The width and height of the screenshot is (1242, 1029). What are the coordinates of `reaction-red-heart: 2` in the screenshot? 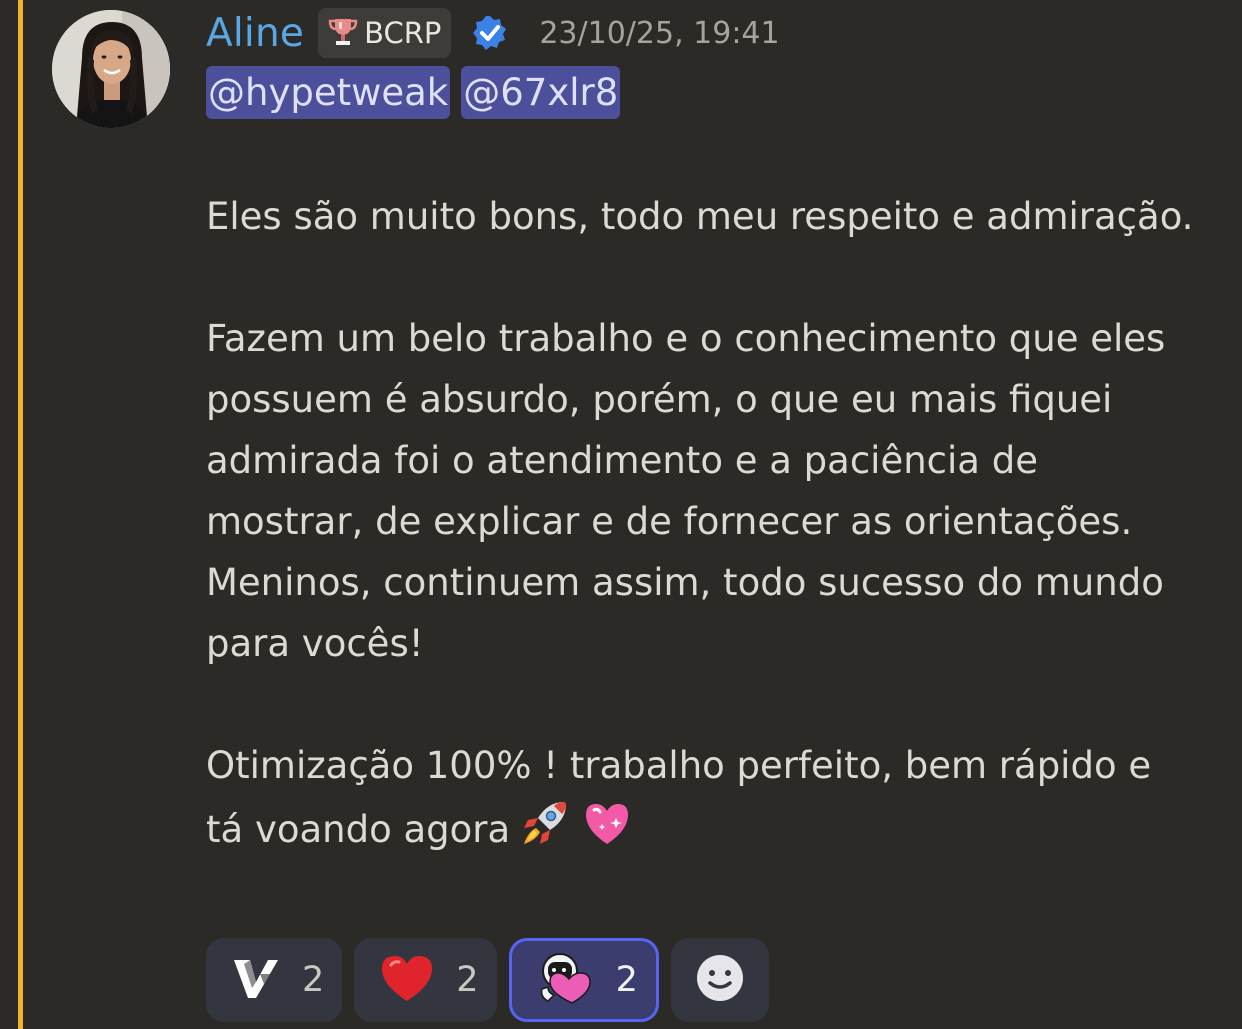 It's located at (425, 980).